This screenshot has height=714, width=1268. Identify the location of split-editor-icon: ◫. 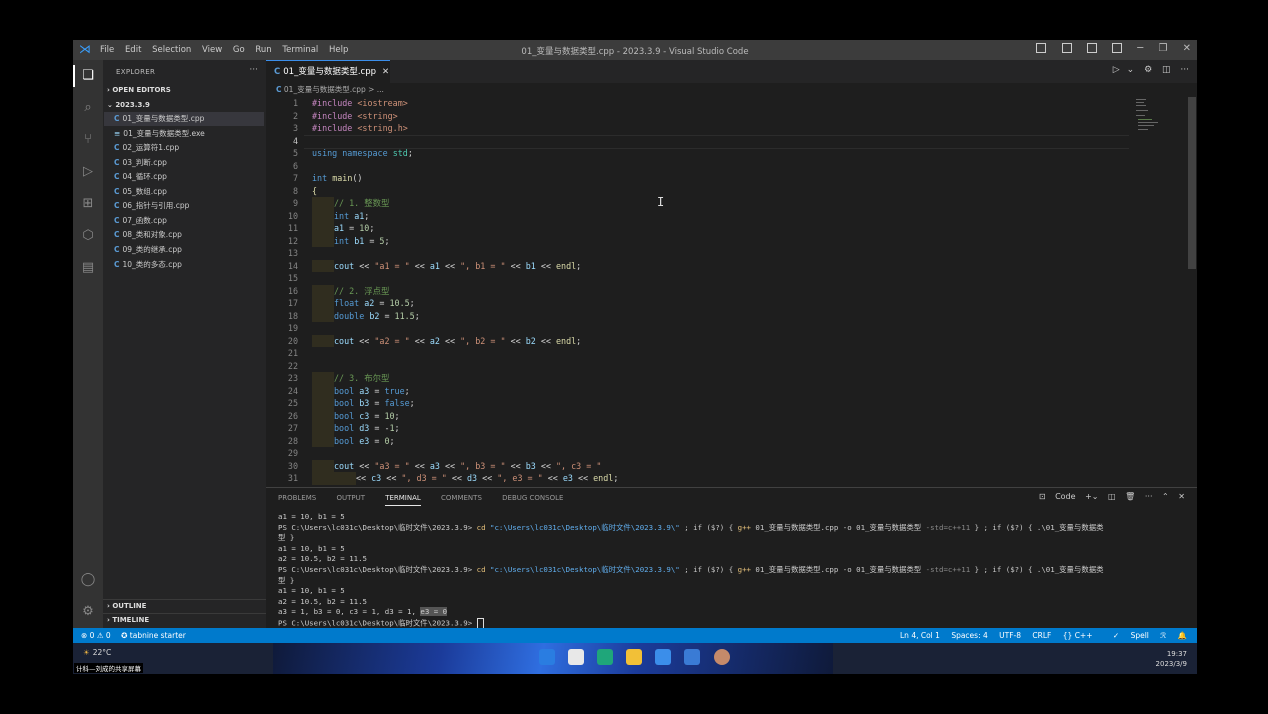
(1166, 70).